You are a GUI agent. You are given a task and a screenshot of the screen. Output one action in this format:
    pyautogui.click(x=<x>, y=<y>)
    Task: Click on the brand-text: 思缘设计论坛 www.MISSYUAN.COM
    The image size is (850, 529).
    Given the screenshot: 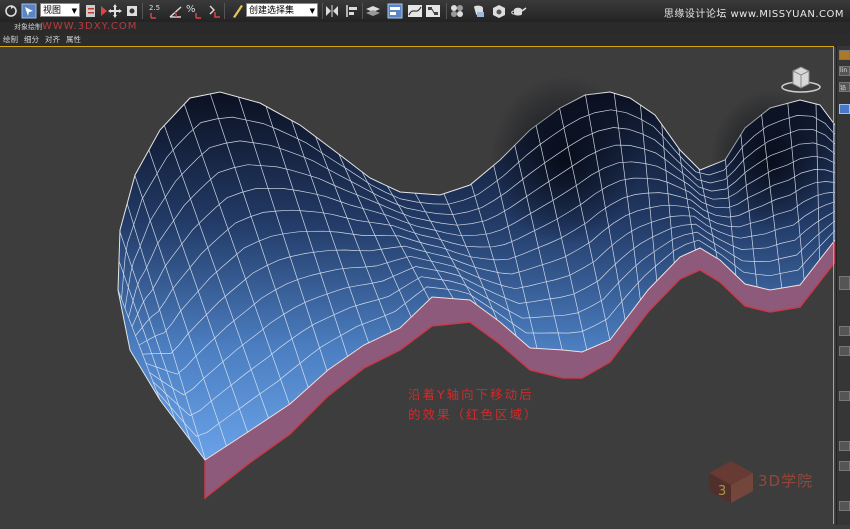 What is the action you would take?
    pyautogui.click(x=753, y=14)
    